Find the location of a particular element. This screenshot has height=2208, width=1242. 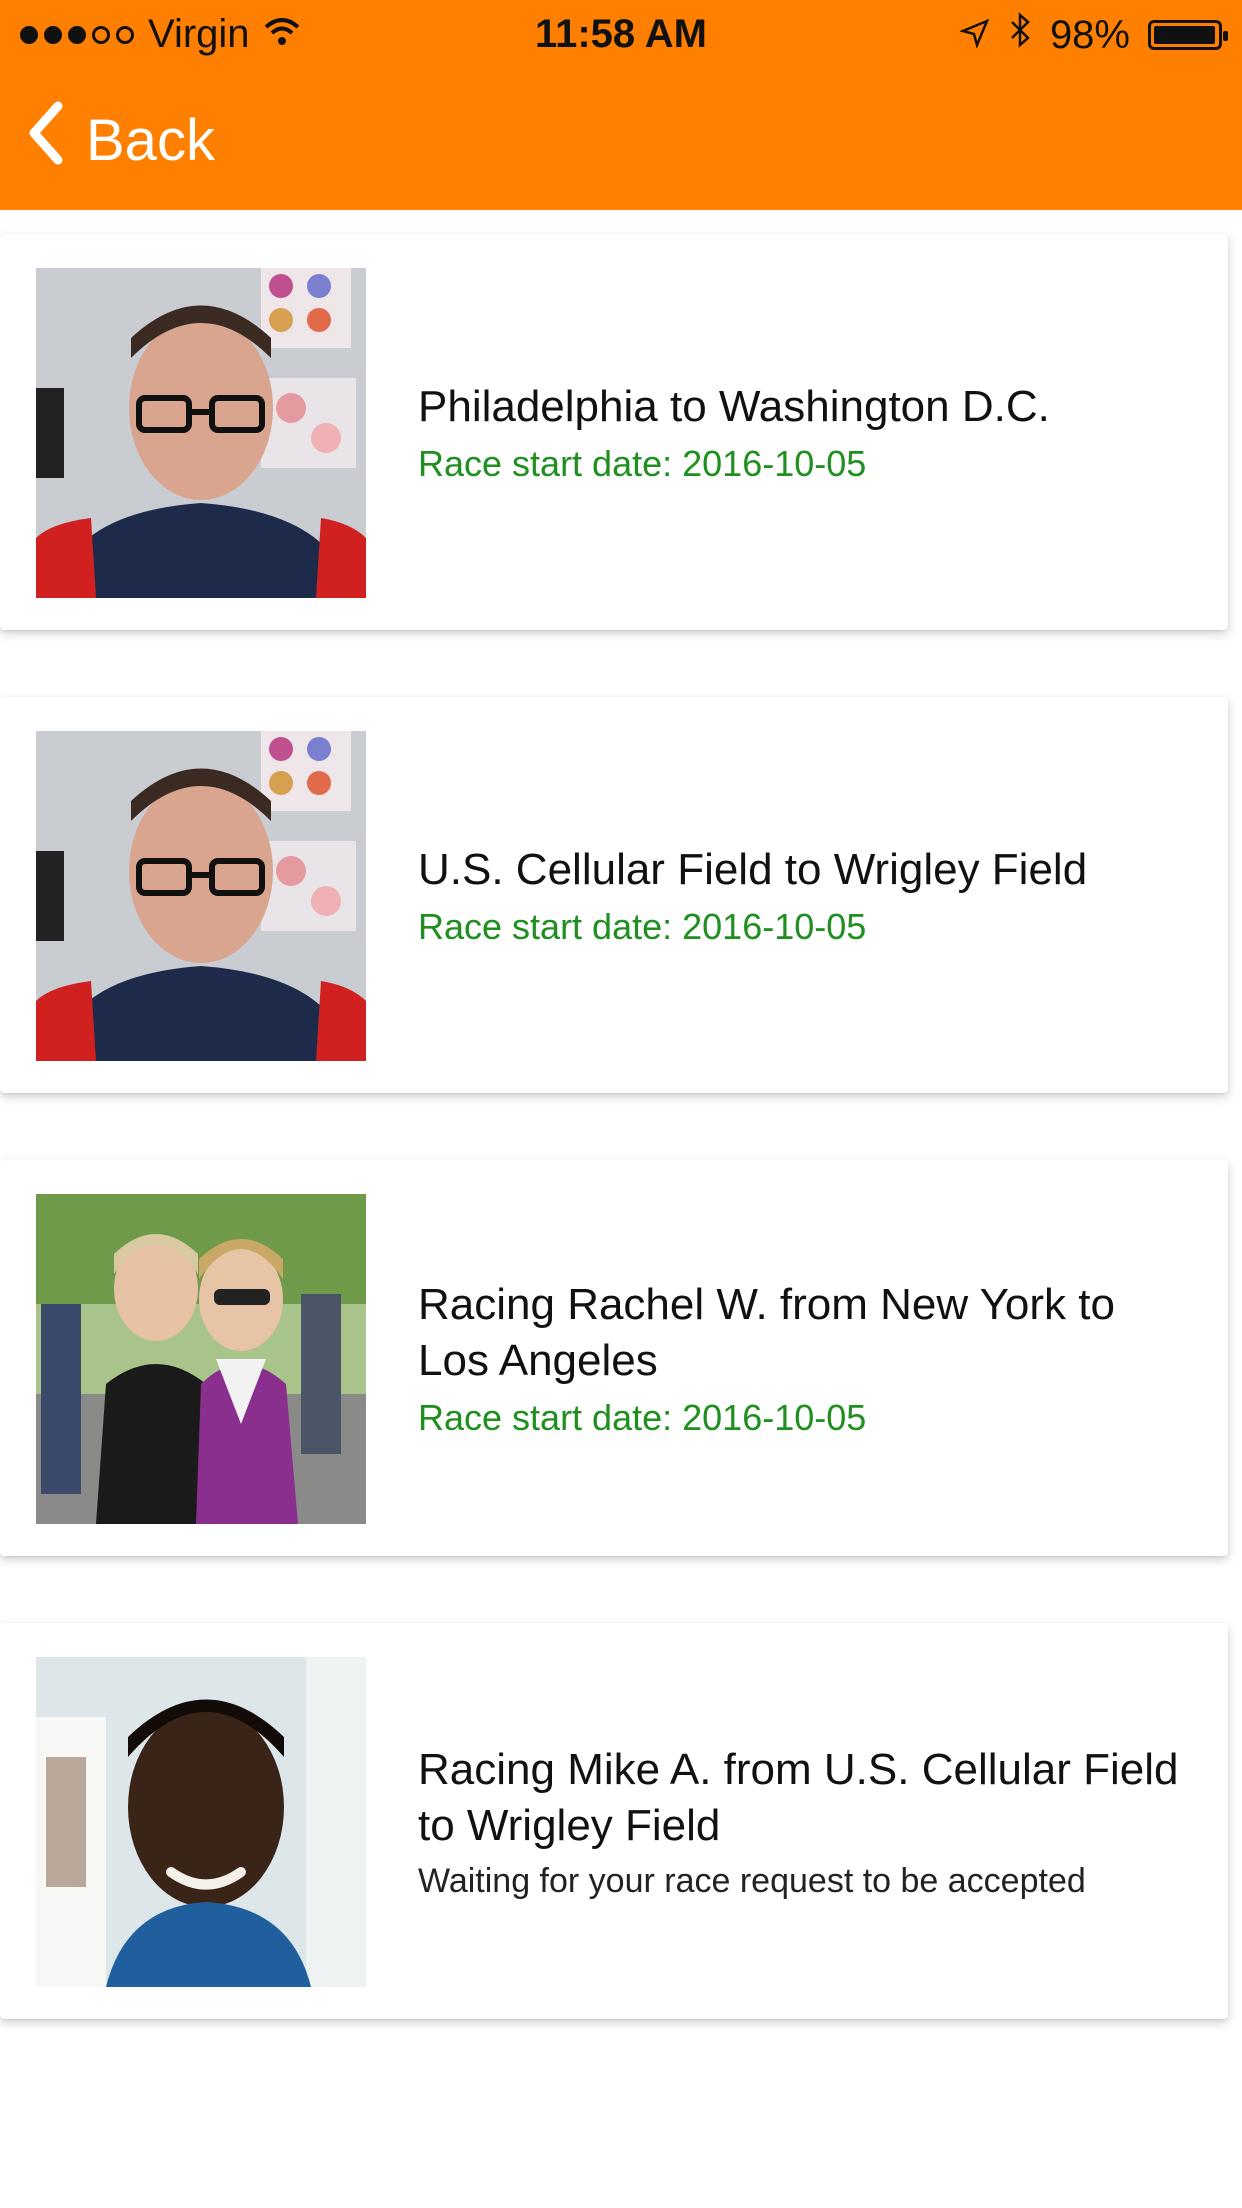

bluetooth-icon is located at coordinates (1020, 35).